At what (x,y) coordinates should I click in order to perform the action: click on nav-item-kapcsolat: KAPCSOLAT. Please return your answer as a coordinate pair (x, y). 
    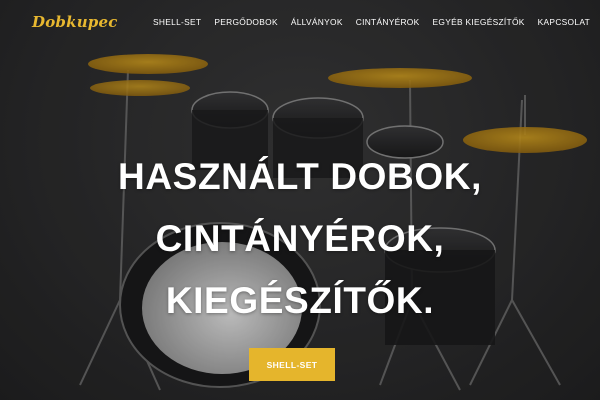
    Looking at the image, I should click on (564, 22).